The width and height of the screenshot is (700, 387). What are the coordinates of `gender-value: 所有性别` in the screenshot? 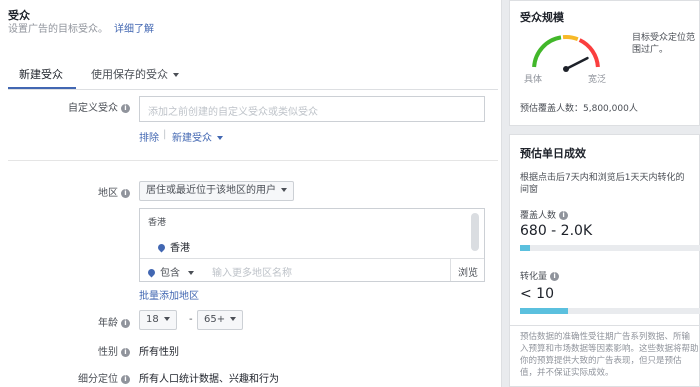 It's located at (159, 350).